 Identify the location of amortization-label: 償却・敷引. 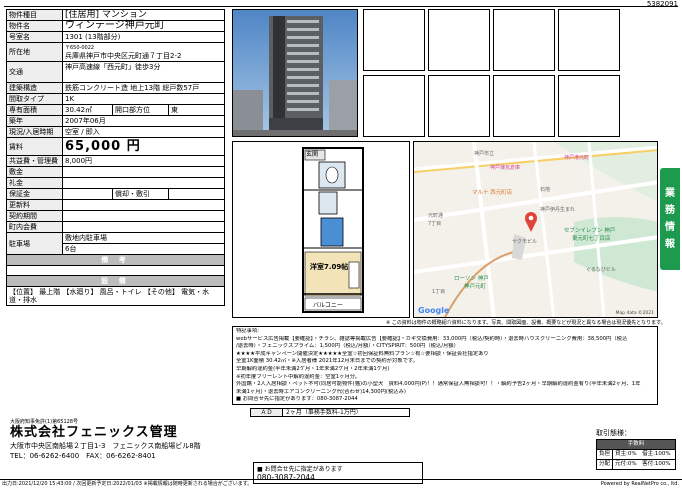
(140, 194).